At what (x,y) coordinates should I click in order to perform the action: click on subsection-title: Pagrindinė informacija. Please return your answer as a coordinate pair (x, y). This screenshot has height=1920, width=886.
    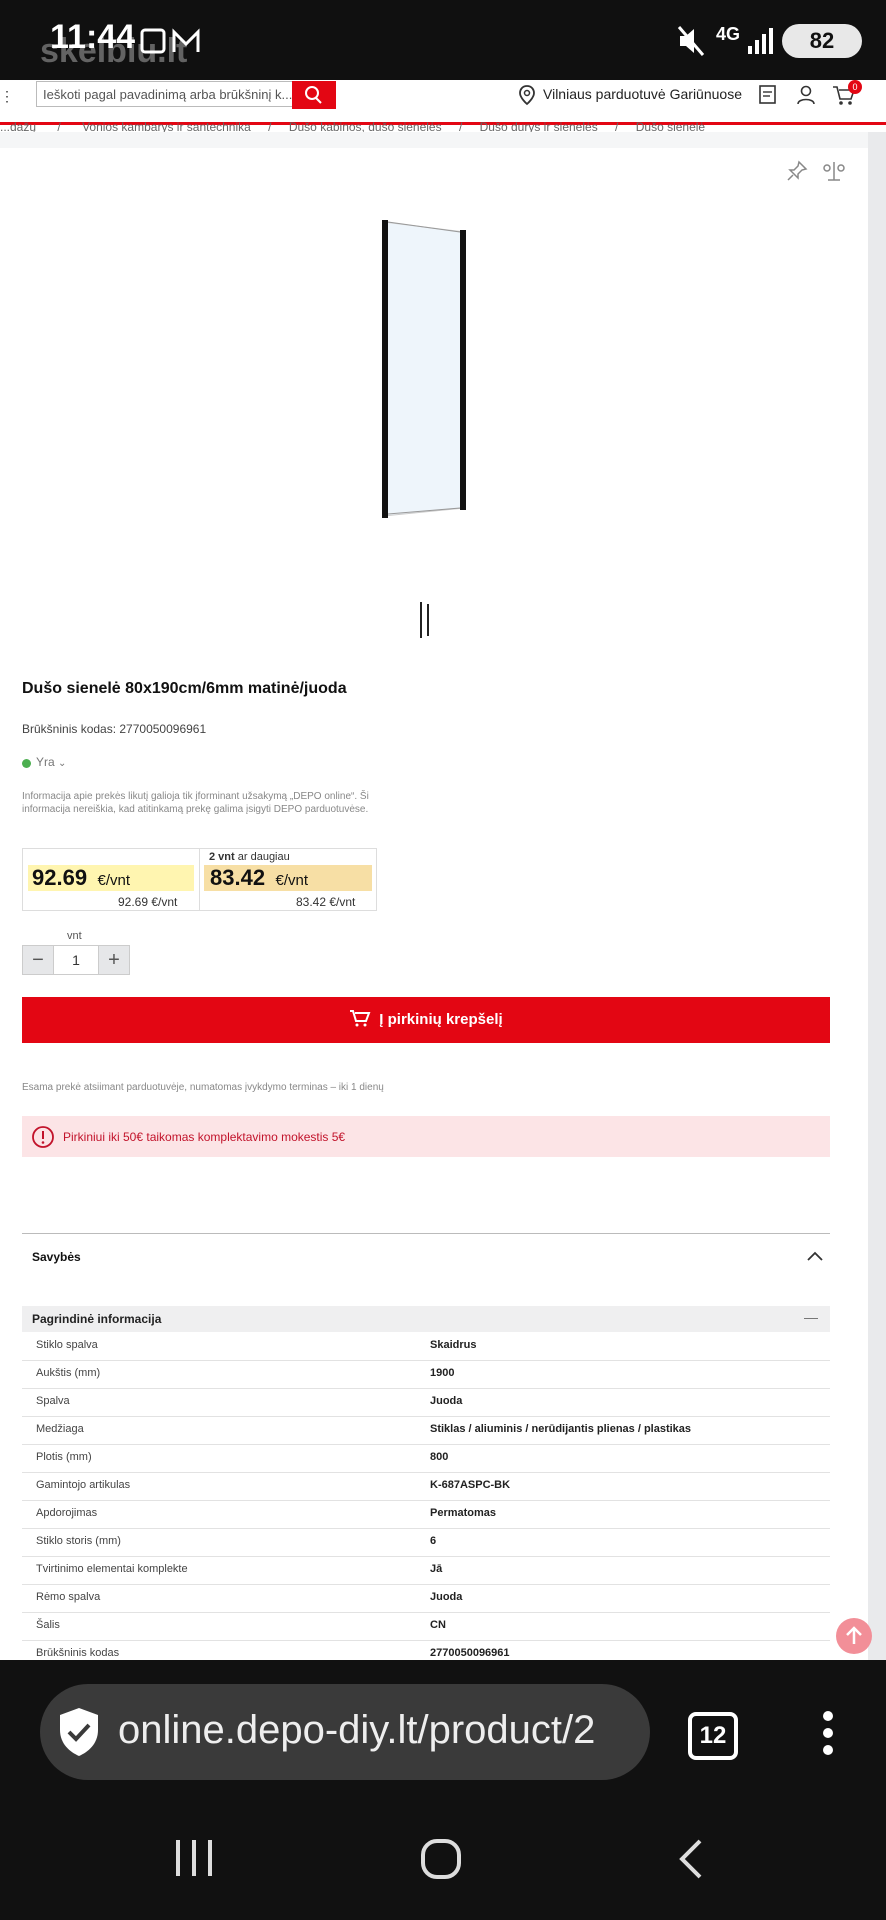
    Looking at the image, I should click on (97, 1319).